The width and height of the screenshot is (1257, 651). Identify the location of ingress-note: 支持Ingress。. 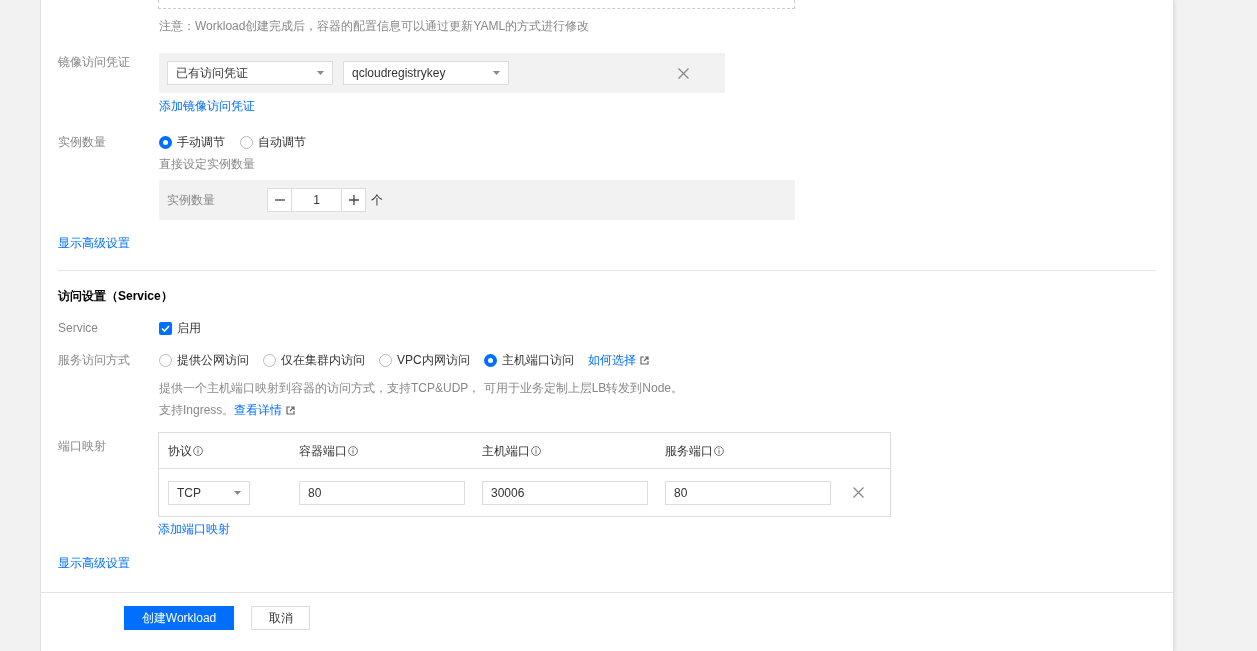
(197, 410).